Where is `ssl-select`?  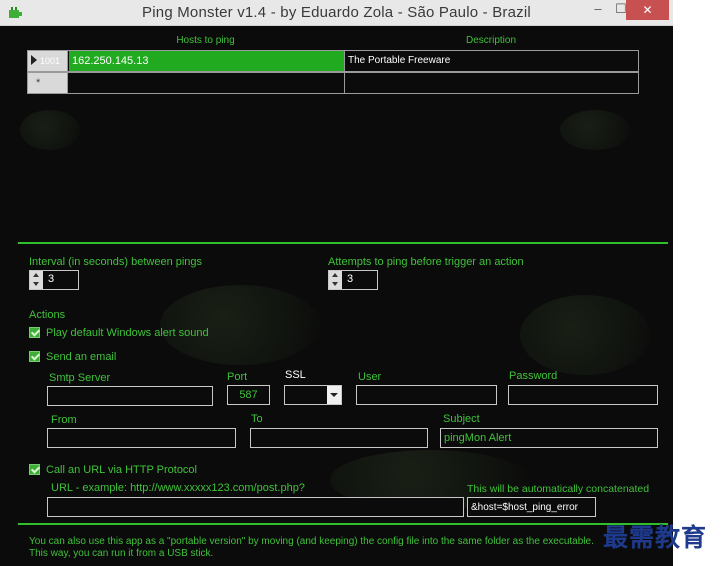 ssl-select is located at coordinates (313, 395).